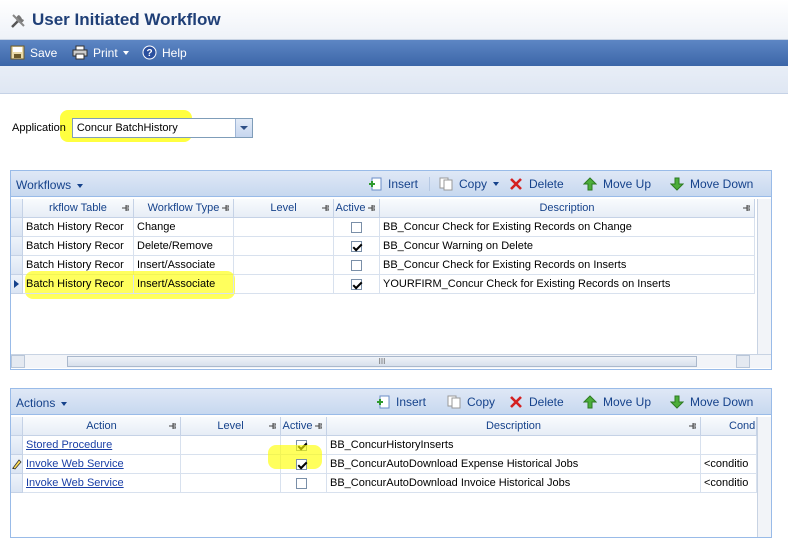  What do you see at coordinates (711, 402) in the screenshot?
I see `actions-move-down-button: Move Down` at bounding box center [711, 402].